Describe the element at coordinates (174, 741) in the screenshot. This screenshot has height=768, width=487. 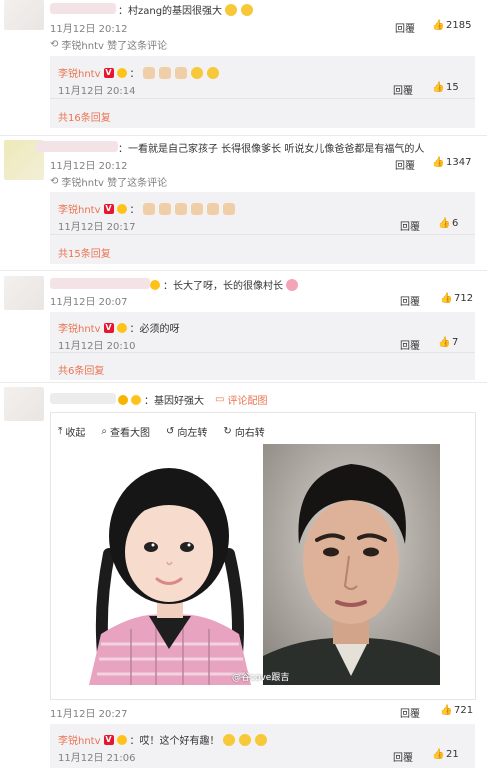
I see `reply-text: ：哎！这个好有趣！` at that location.